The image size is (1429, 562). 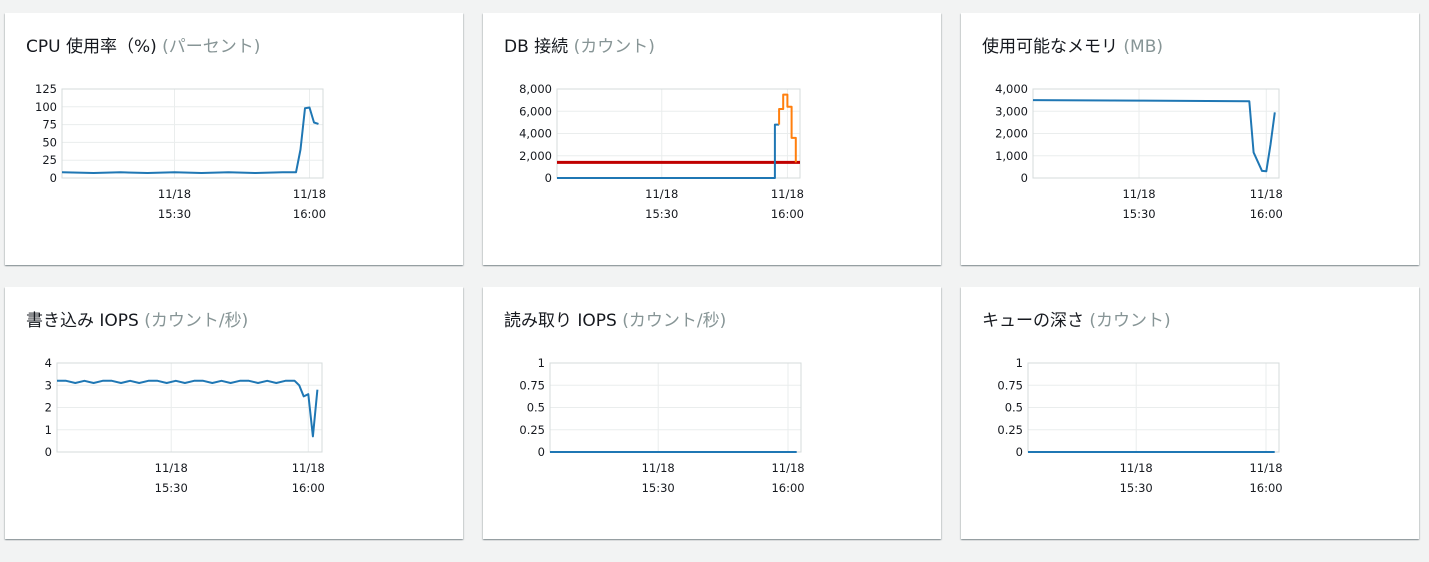 I want to click on y-tick-label: 50, so click(x=49, y=142).